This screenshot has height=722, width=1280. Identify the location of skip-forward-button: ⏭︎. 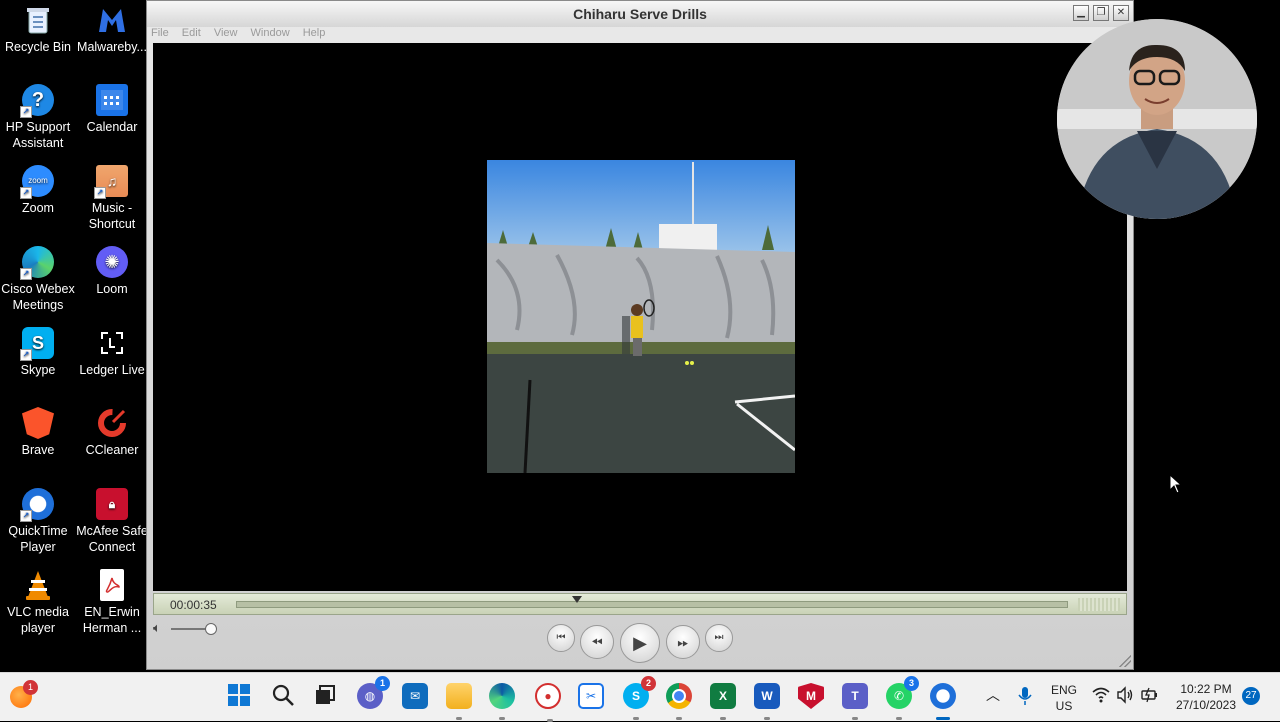
(719, 638).